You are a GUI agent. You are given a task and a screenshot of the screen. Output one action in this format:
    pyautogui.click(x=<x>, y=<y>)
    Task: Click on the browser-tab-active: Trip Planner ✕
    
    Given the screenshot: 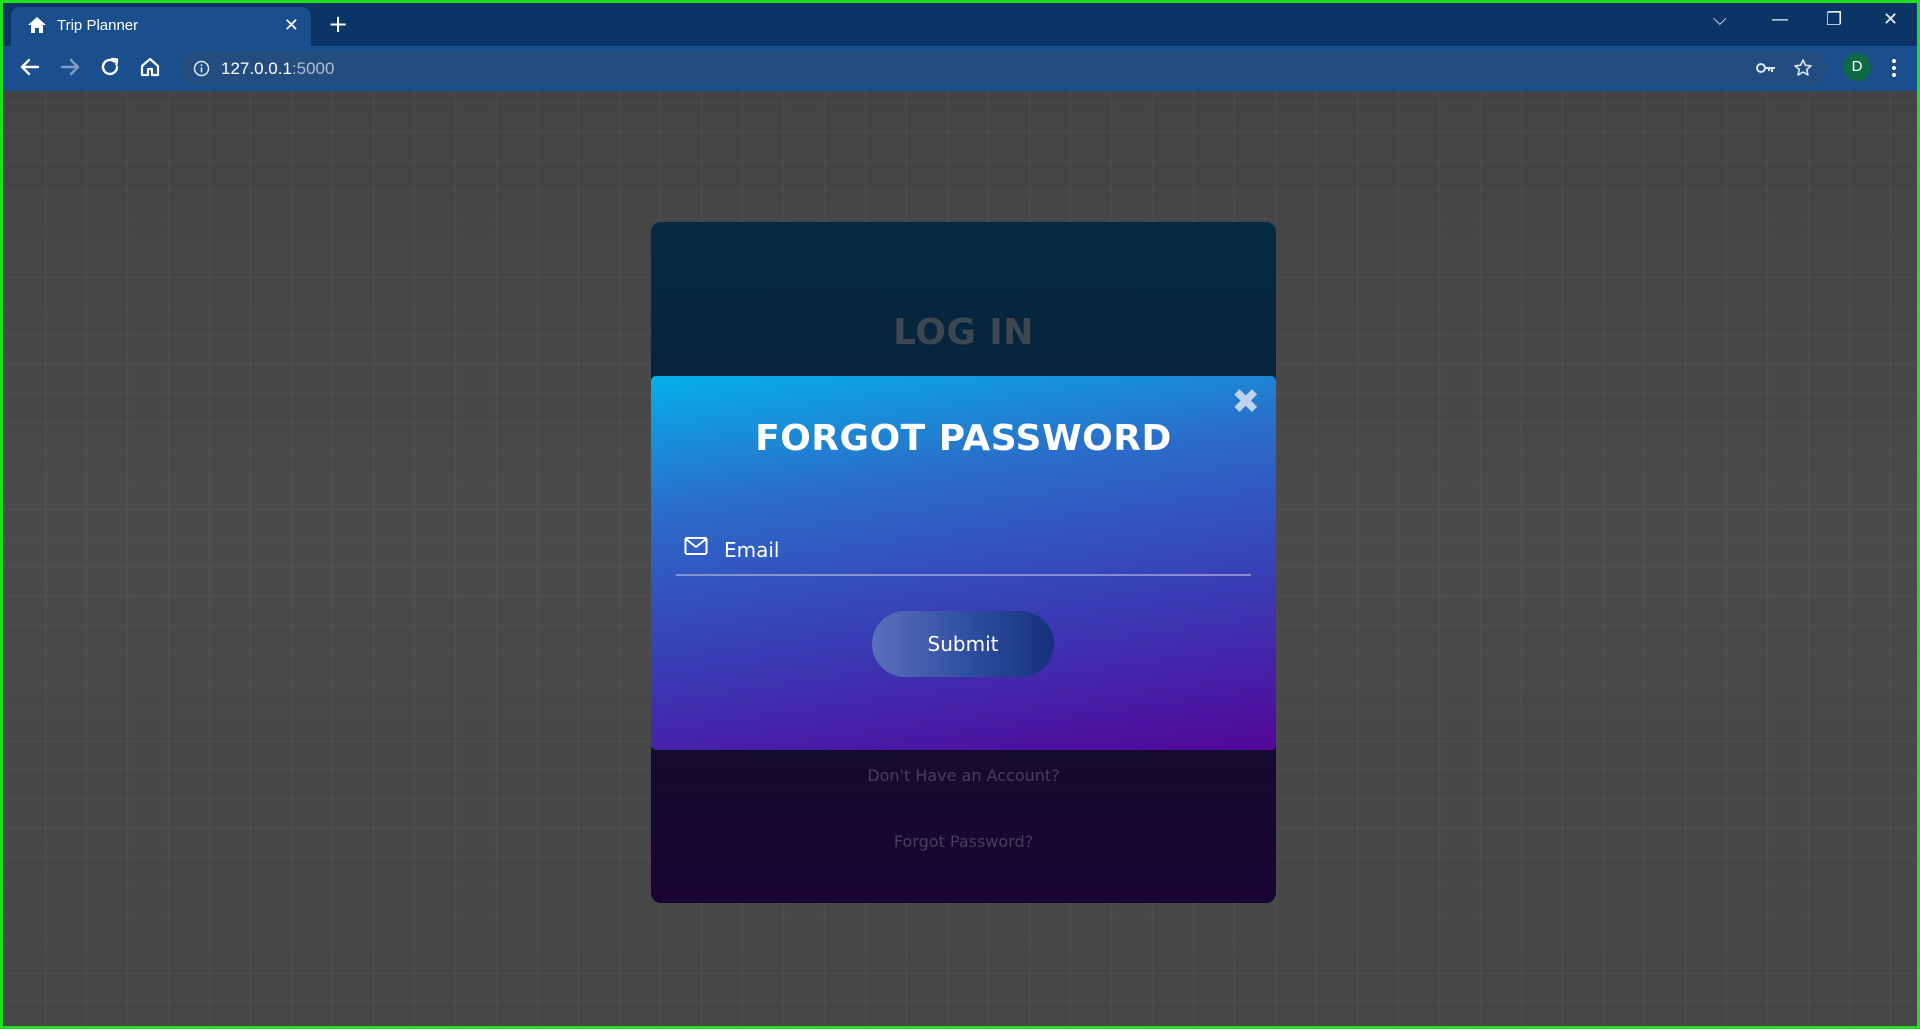 What is the action you would take?
    pyautogui.click(x=161, y=26)
    